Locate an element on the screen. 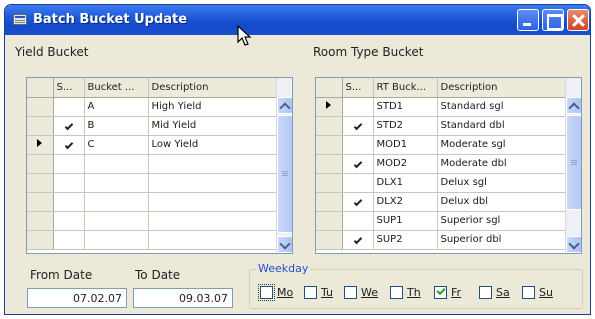 The image size is (595, 319). weekday-checkbox-we: We is located at coordinates (364, 293).